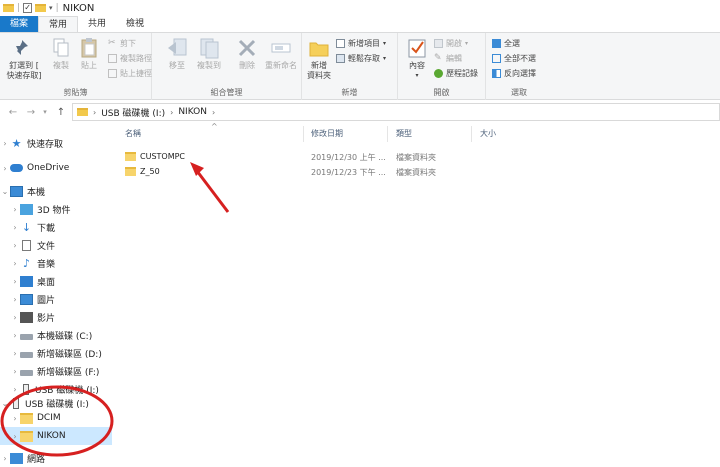 The image size is (720, 467). I want to click on cut-label: 剪下, so click(128, 43).